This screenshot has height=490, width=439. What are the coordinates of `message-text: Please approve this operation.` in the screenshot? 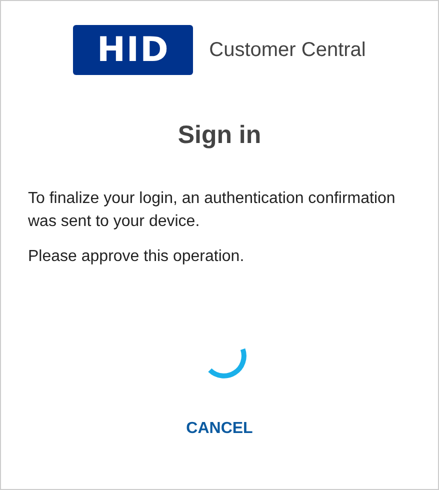 It's located at (137, 256).